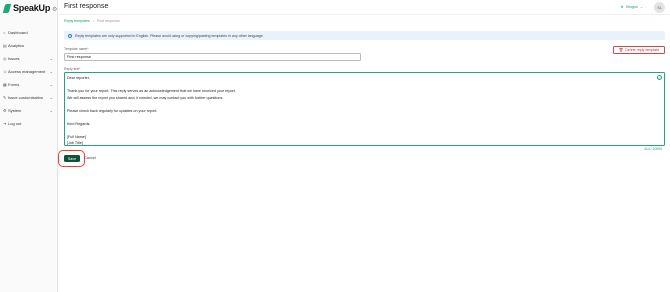 This screenshot has width=670, height=292. I want to click on logo: SpeakUp, so click(26, 8).